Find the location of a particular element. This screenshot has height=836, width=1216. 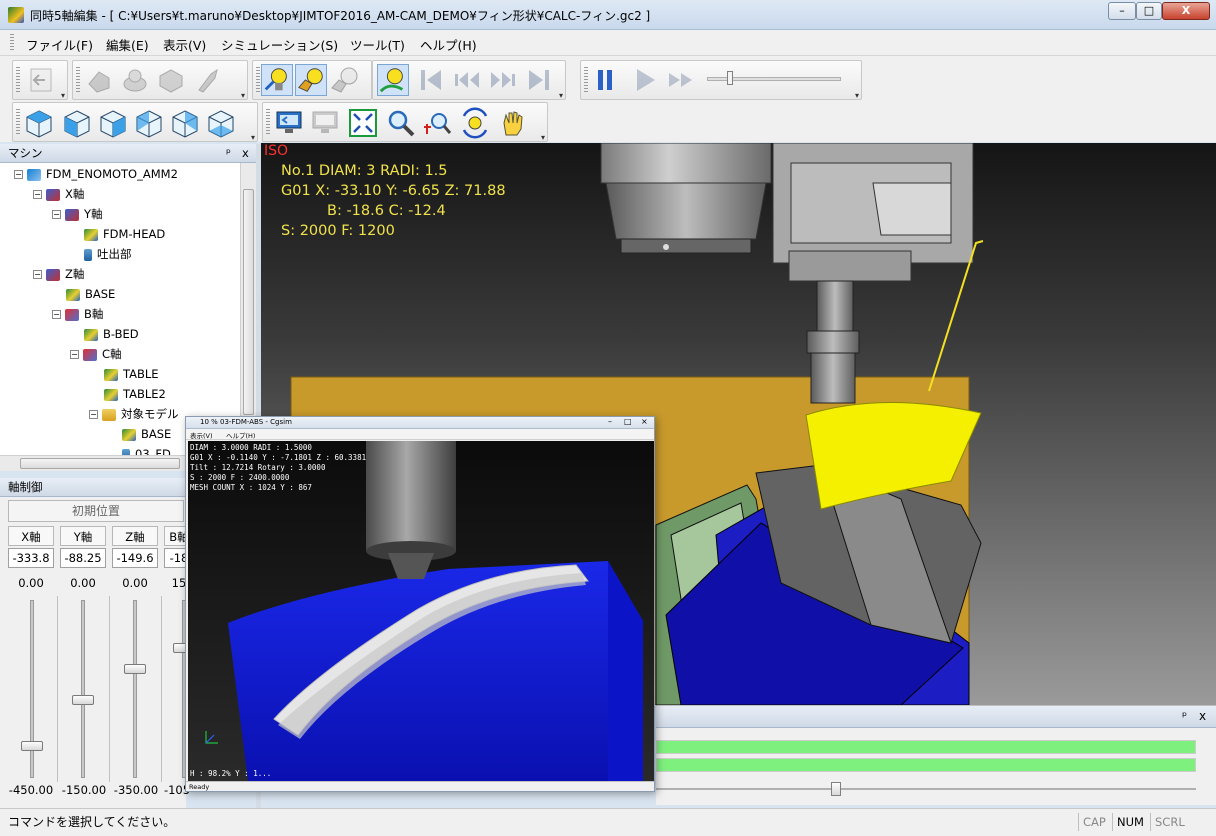

tree-node: − C軸 is located at coordinates (96, 354).